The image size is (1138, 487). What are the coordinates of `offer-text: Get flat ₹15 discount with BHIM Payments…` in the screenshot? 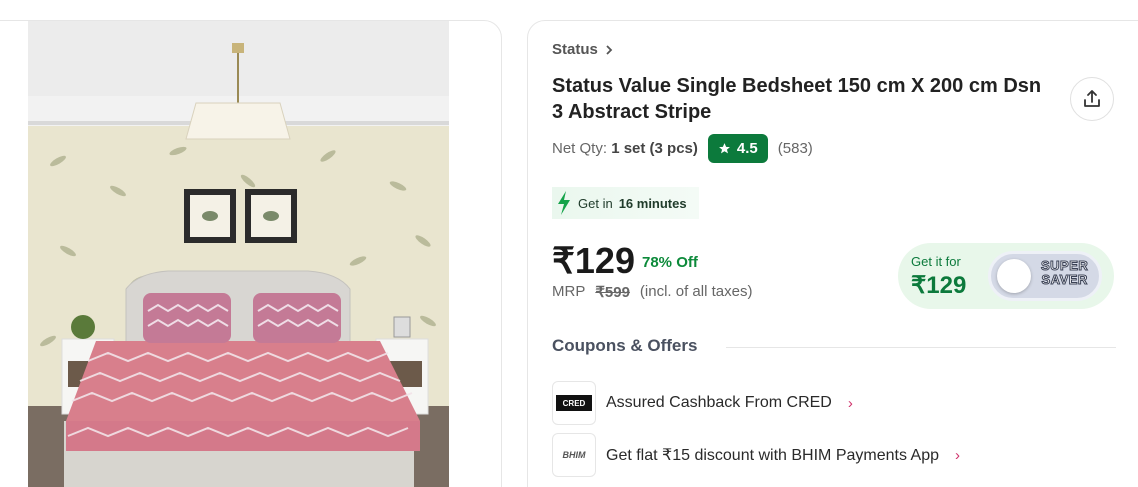 It's located at (772, 455).